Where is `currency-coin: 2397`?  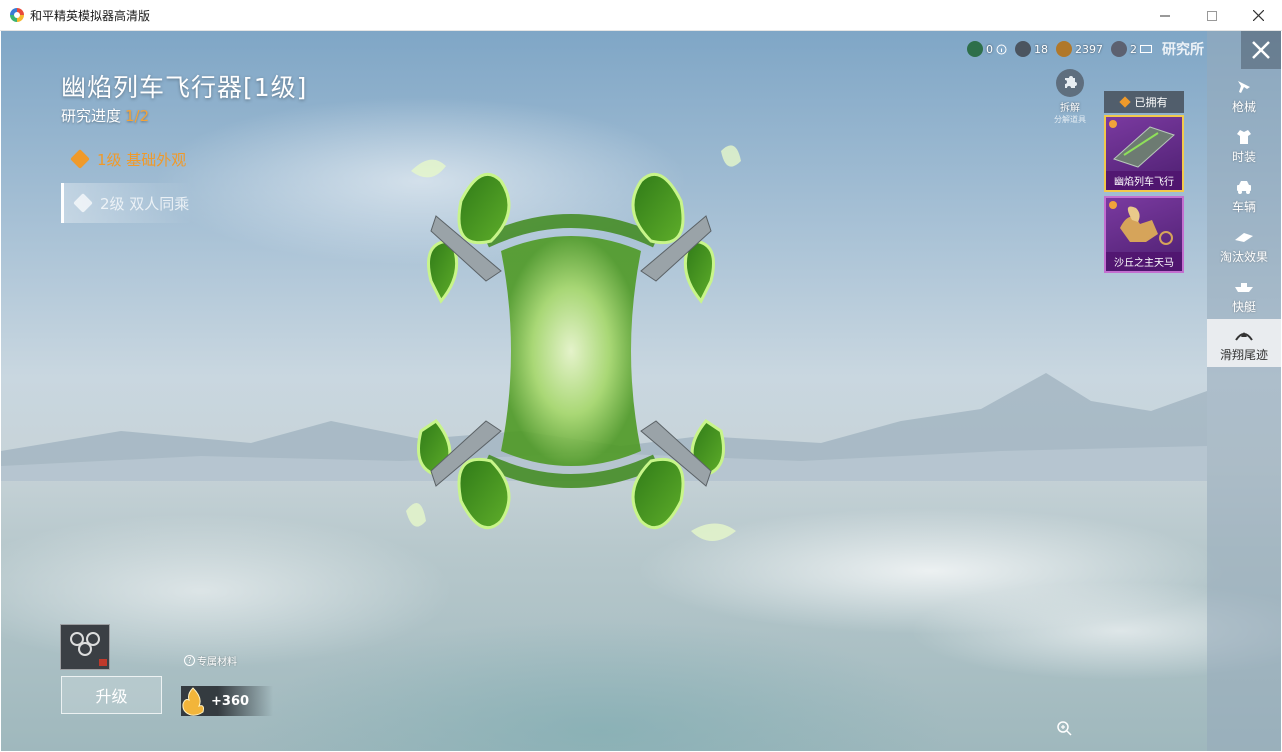
currency-coin: 2397 is located at coordinates (1079, 49).